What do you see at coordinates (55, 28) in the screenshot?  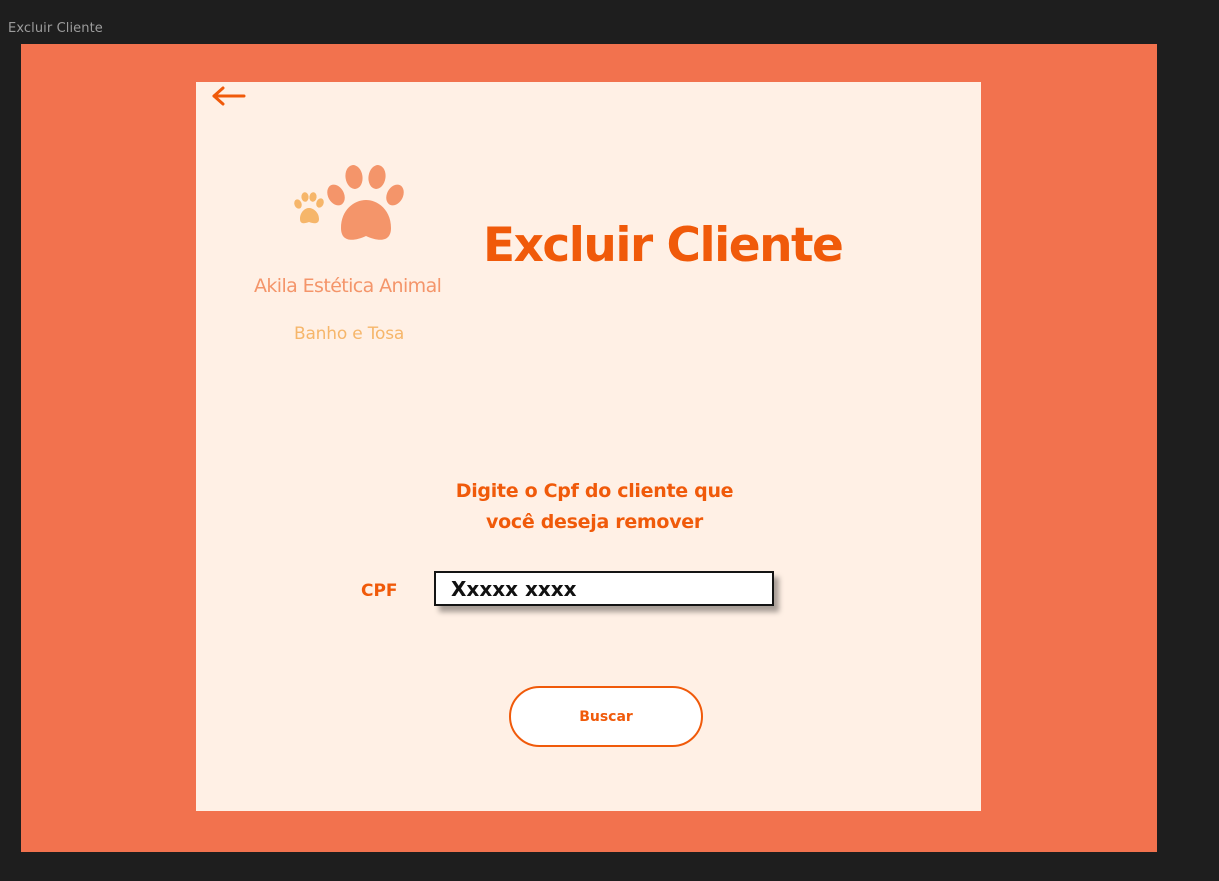 I see `frame-title: Excluir Cliente` at bounding box center [55, 28].